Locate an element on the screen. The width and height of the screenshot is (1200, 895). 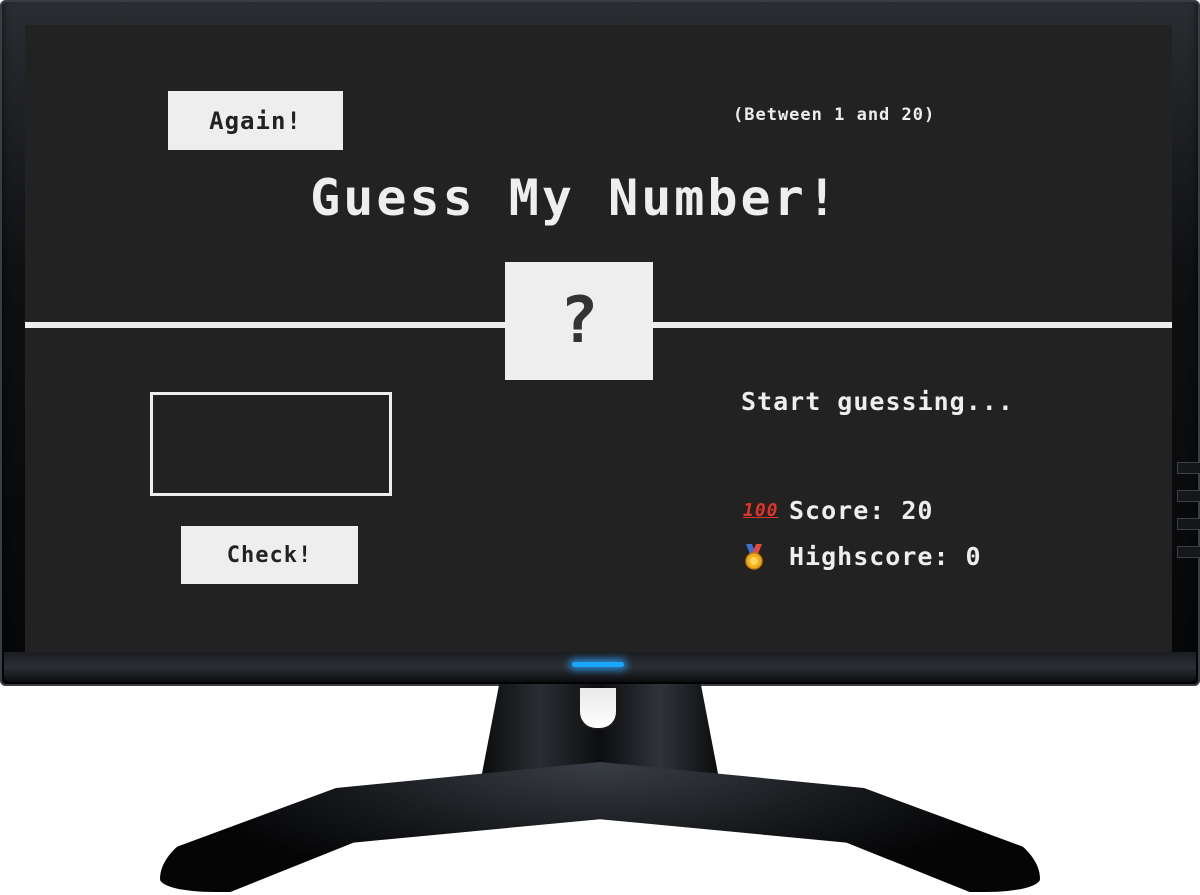
hundred-points-icon: 100 is located at coordinates (761, 510).